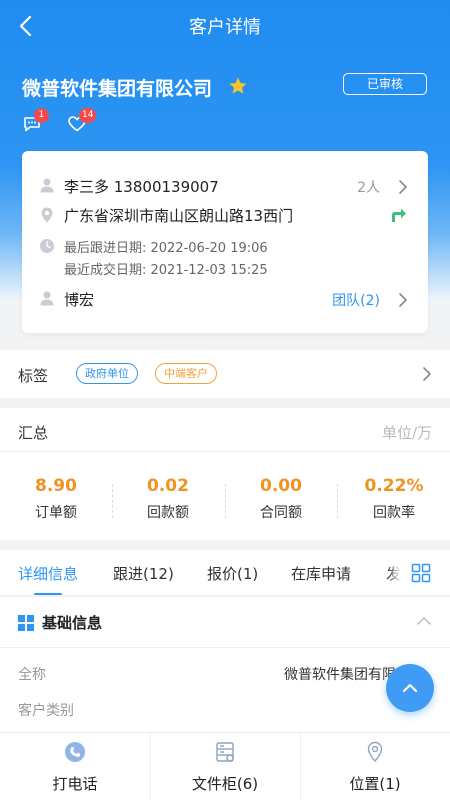  What do you see at coordinates (46, 711) in the screenshot?
I see `field-label-customer-type: 客户类别` at bounding box center [46, 711].